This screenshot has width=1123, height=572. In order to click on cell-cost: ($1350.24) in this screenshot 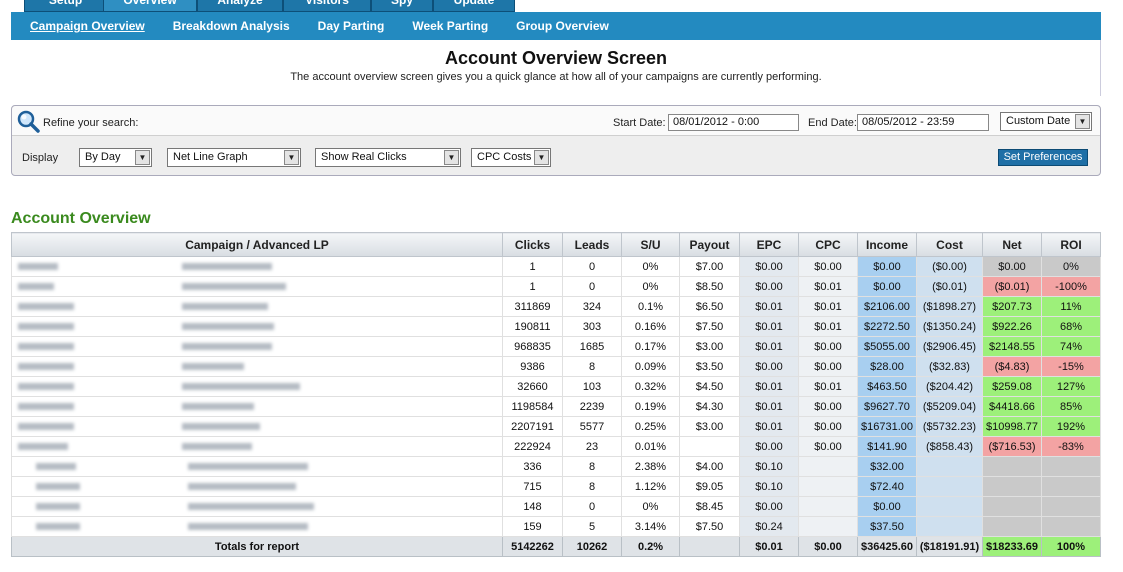, I will do `click(949, 326)`.